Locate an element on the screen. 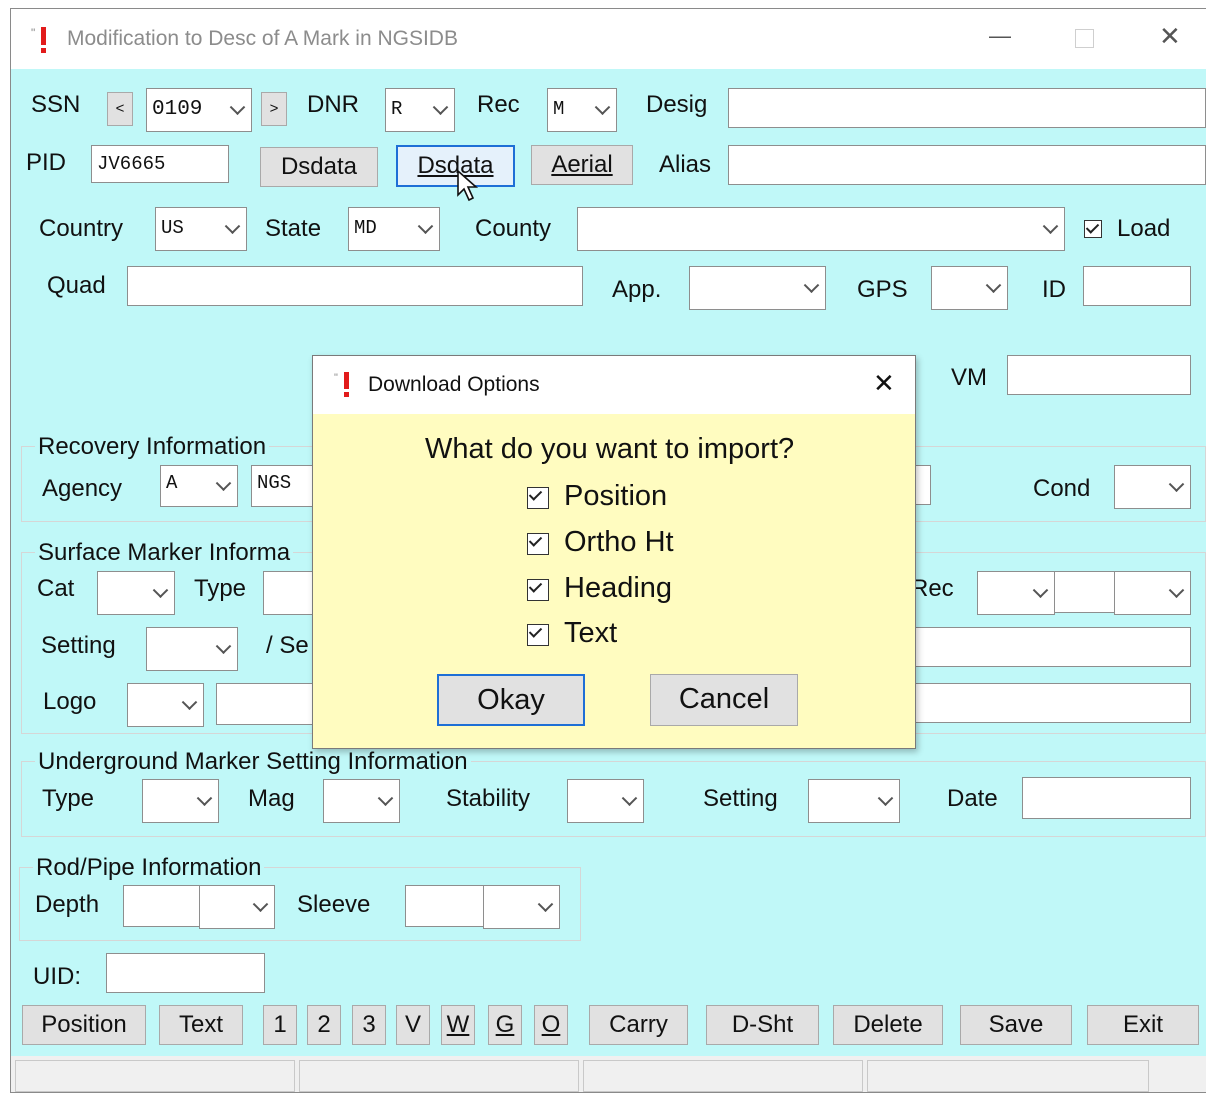 This screenshot has width=1206, height=1093. state-select: MD is located at coordinates (394, 229).